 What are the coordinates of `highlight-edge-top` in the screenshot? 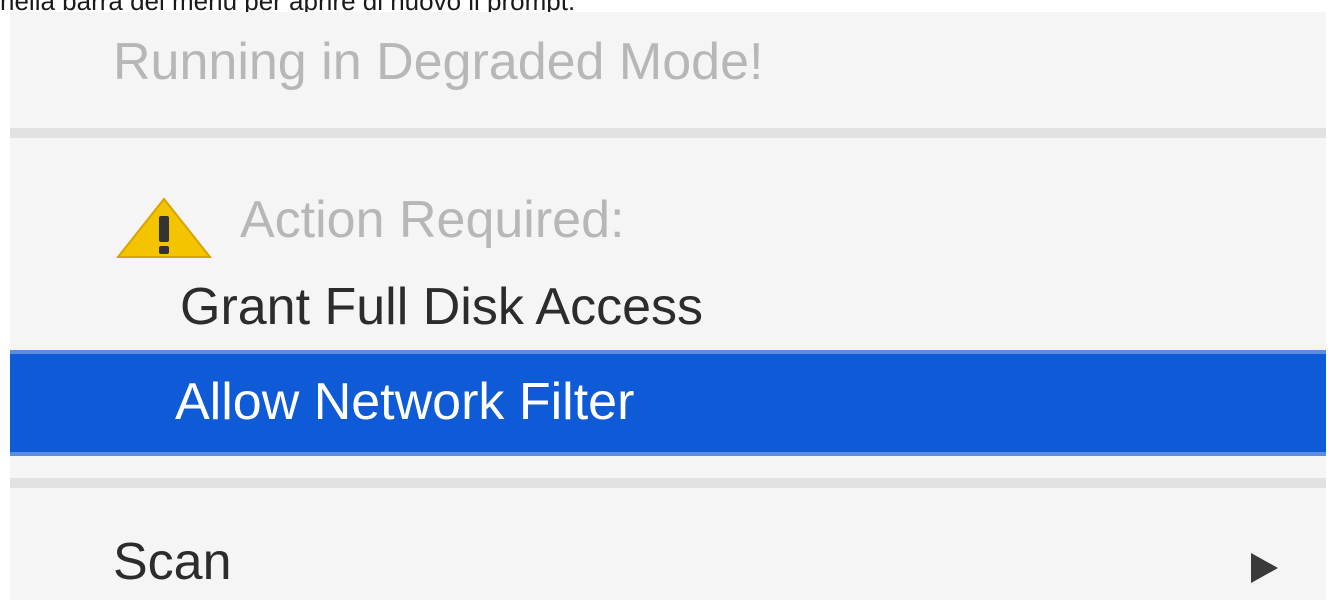 It's located at (668, 352).